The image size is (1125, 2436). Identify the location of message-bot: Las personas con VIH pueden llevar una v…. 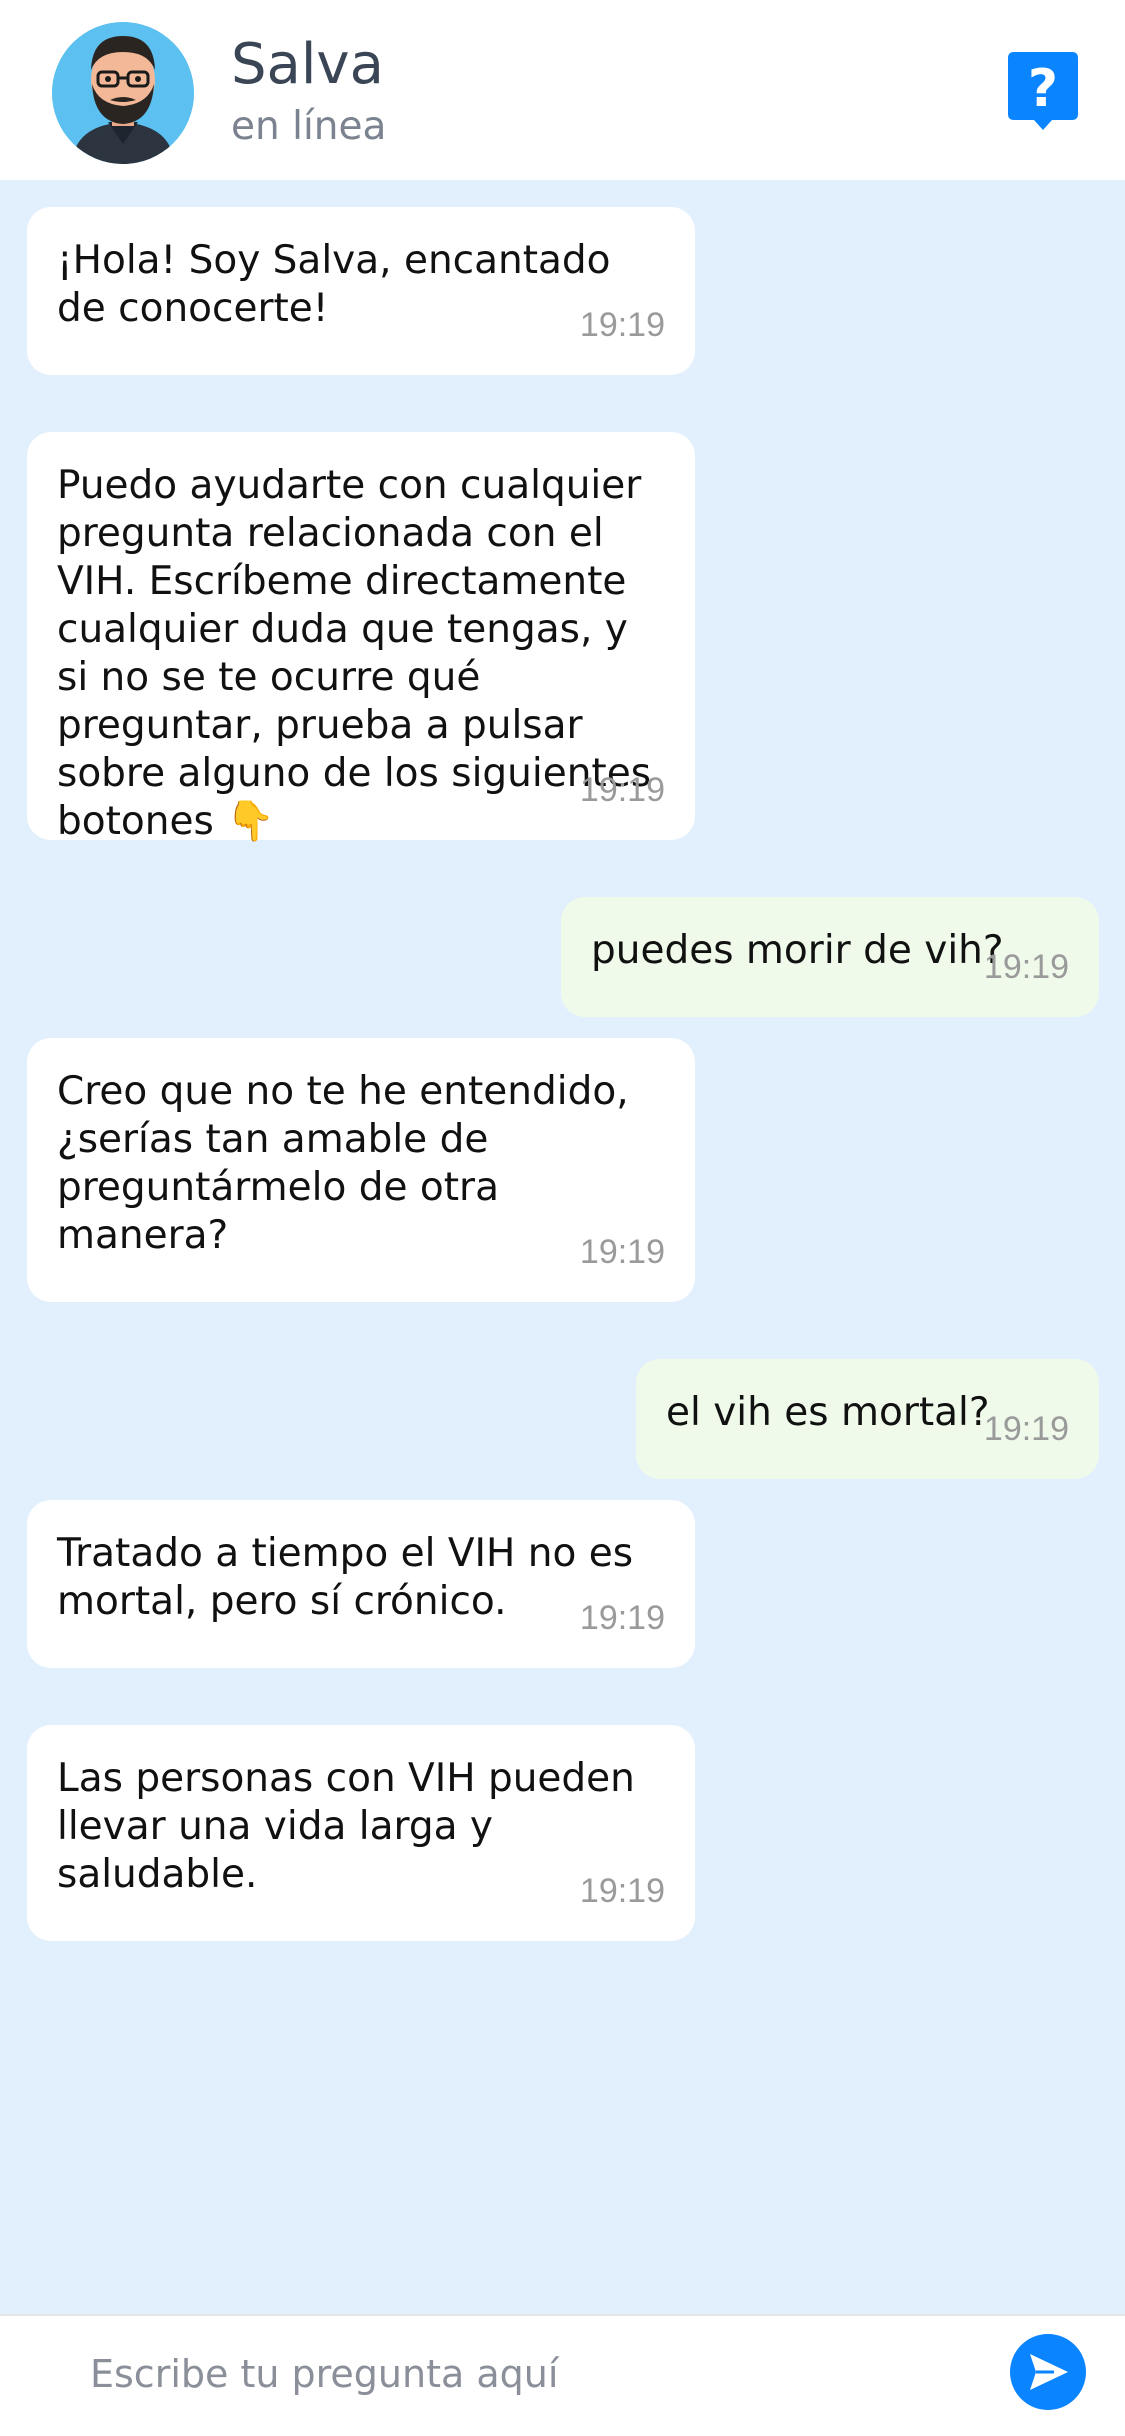
(361, 1833).